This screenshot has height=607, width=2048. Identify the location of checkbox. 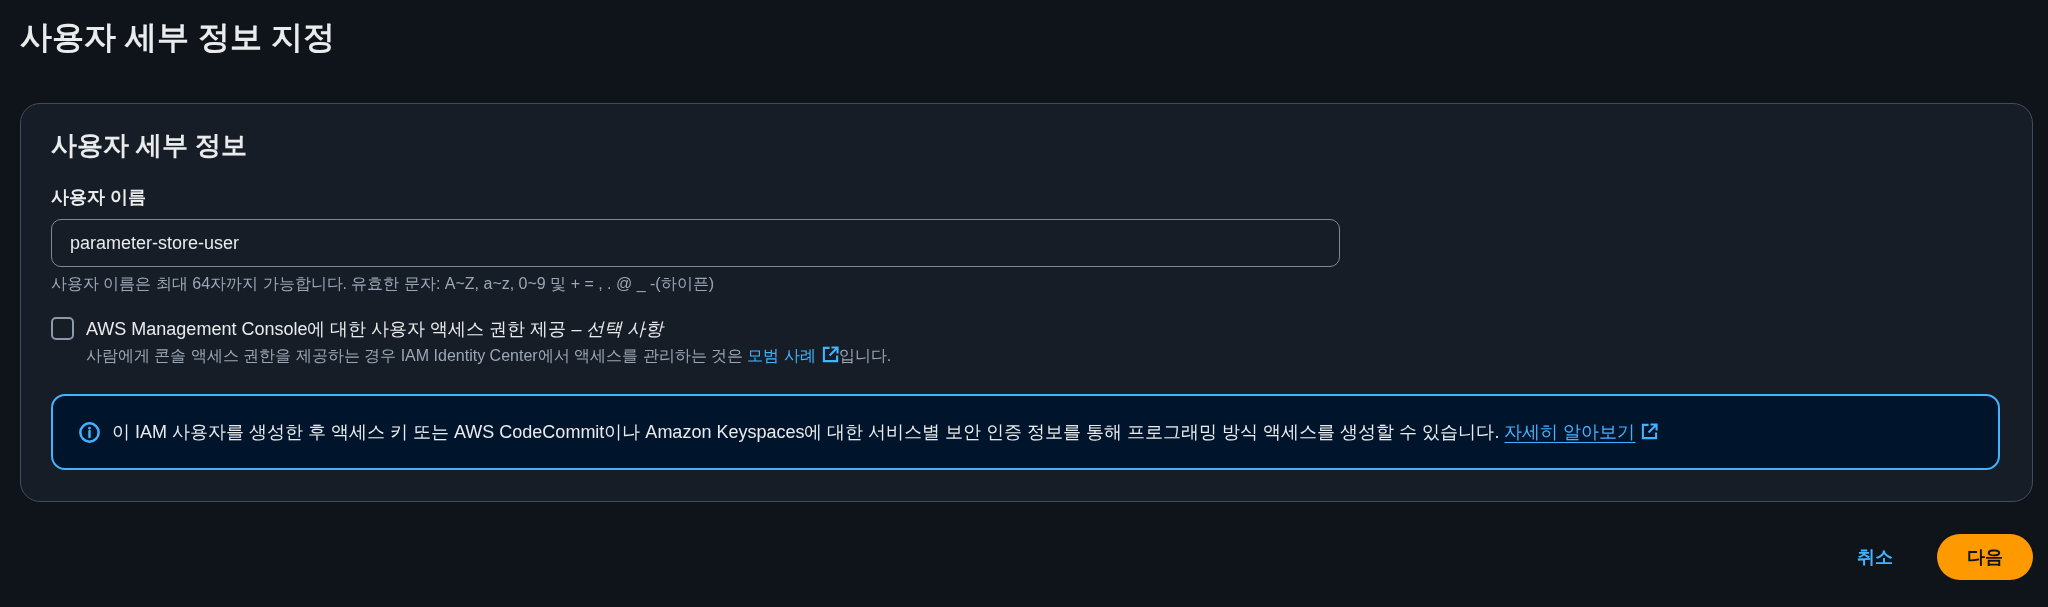
(62, 328).